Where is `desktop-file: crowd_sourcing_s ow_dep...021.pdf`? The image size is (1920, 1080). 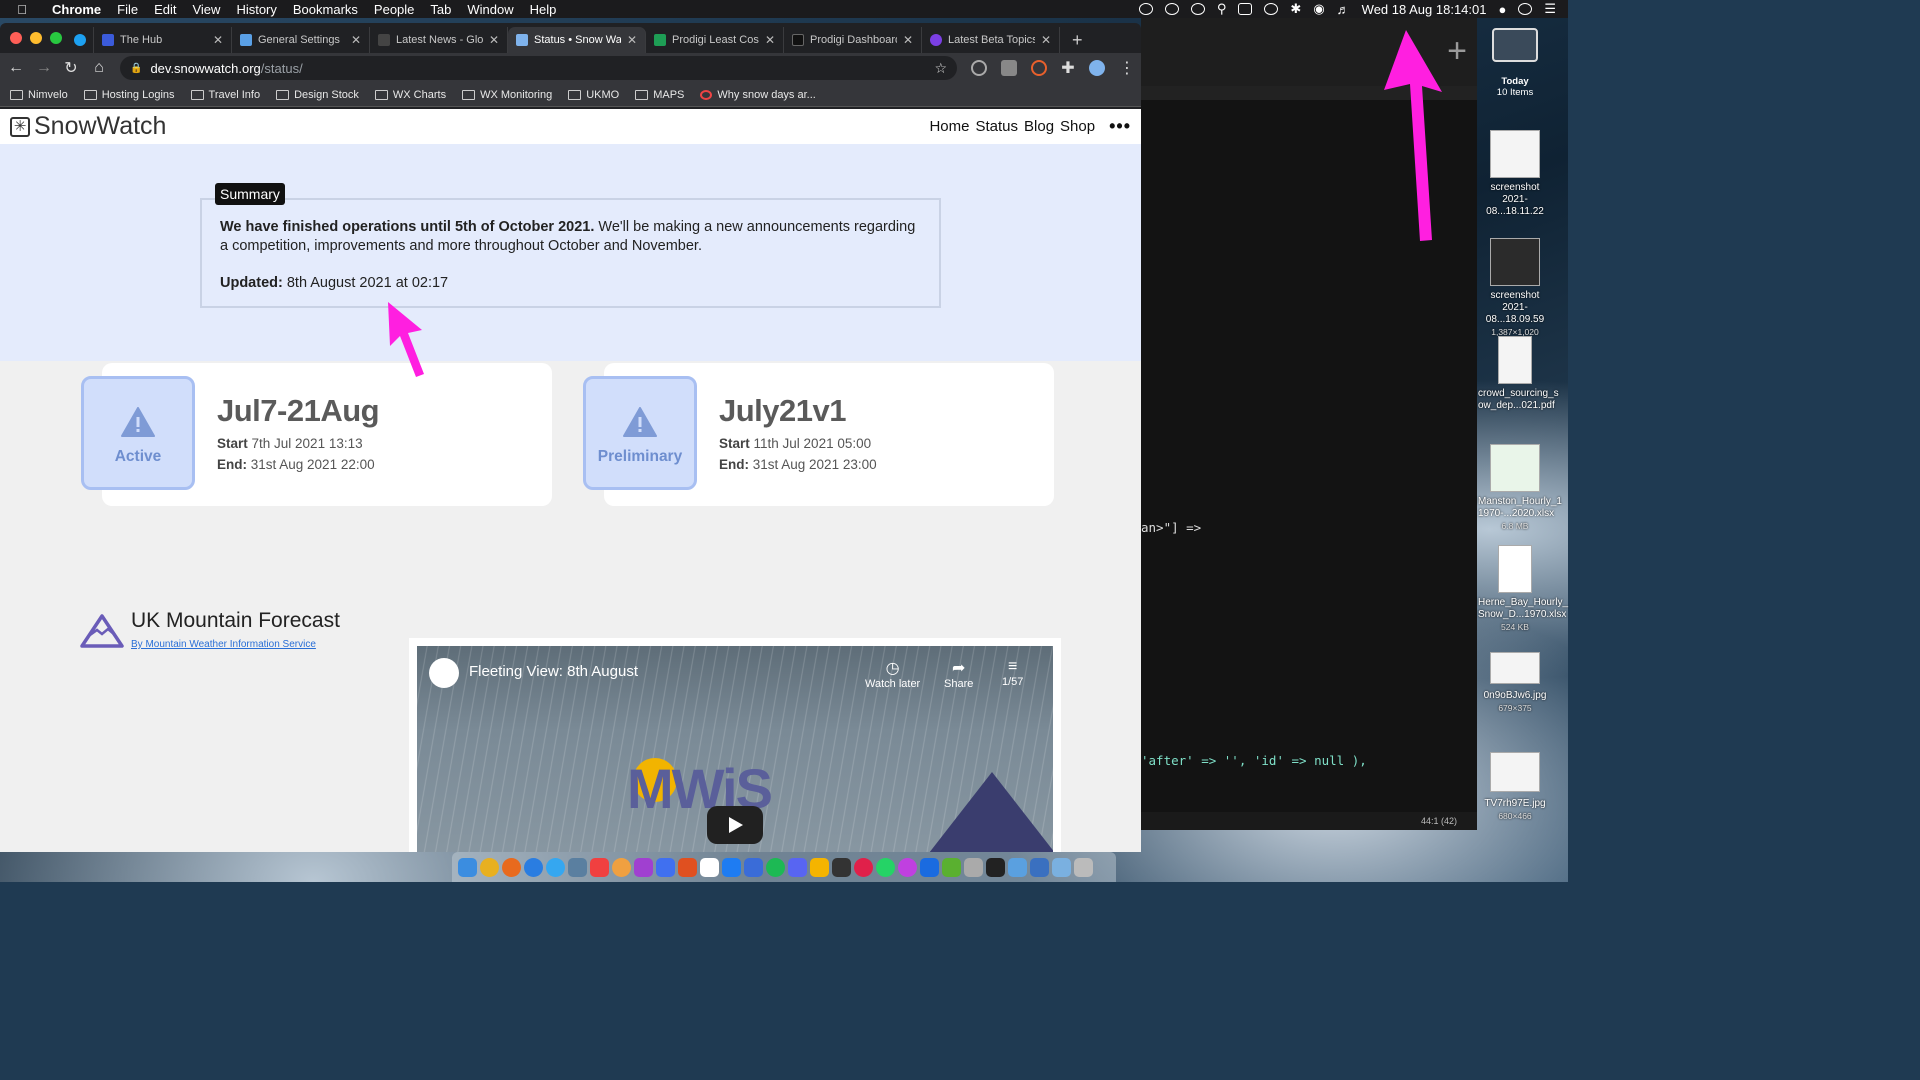 desktop-file: crowd_sourcing_s ow_dep...021.pdf is located at coordinates (1518, 374).